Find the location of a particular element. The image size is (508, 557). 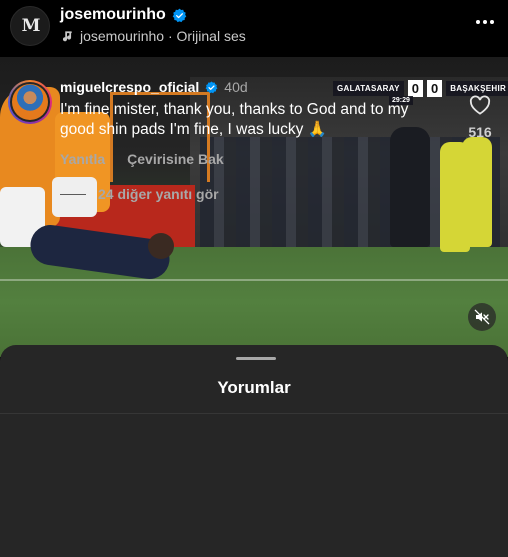

commenter-username: miguelcrespo_oficial is located at coordinates (129, 87).